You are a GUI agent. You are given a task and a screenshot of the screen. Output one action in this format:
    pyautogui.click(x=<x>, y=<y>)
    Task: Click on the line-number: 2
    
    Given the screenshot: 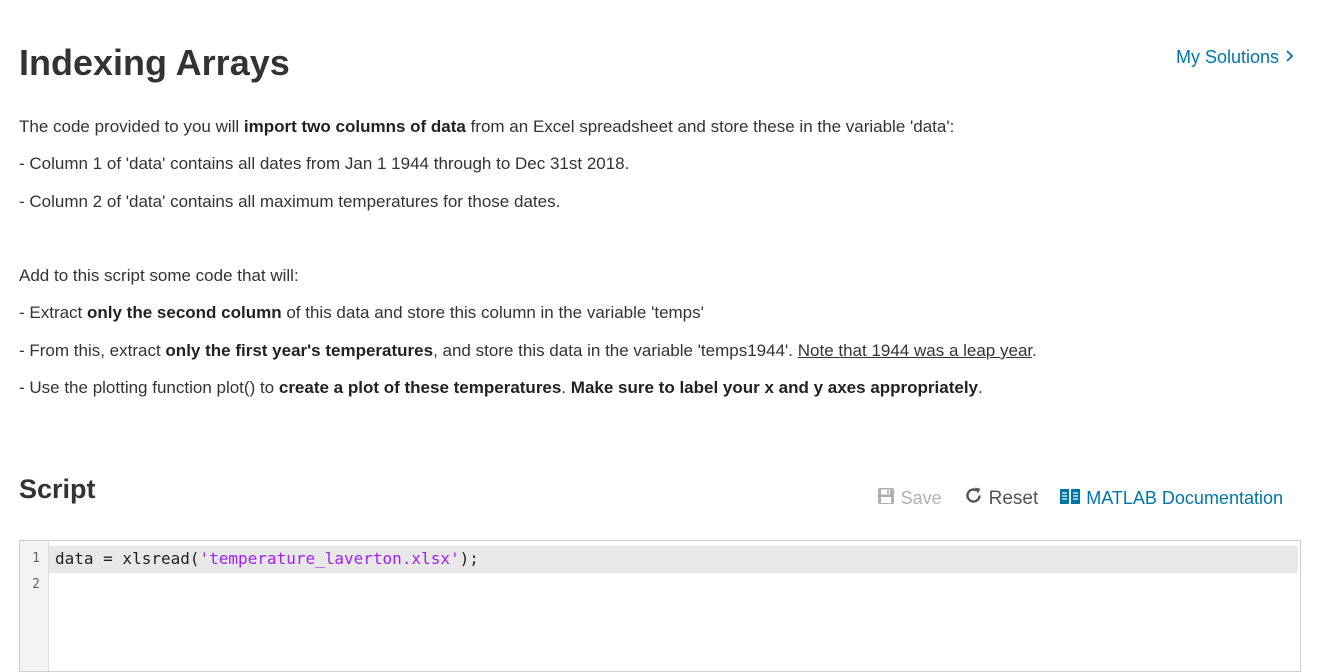 What is the action you would take?
    pyautogui.click(x=36, y=584)
    